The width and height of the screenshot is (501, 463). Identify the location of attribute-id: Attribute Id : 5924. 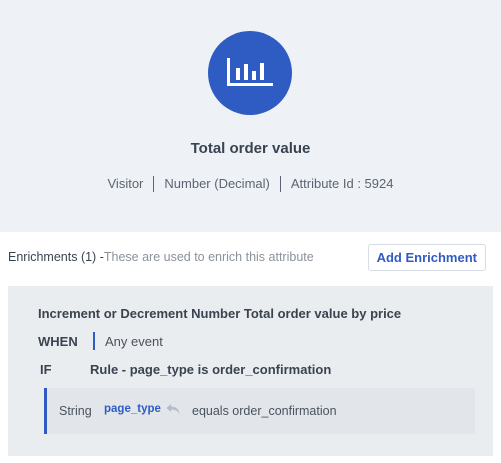
(342, 183).